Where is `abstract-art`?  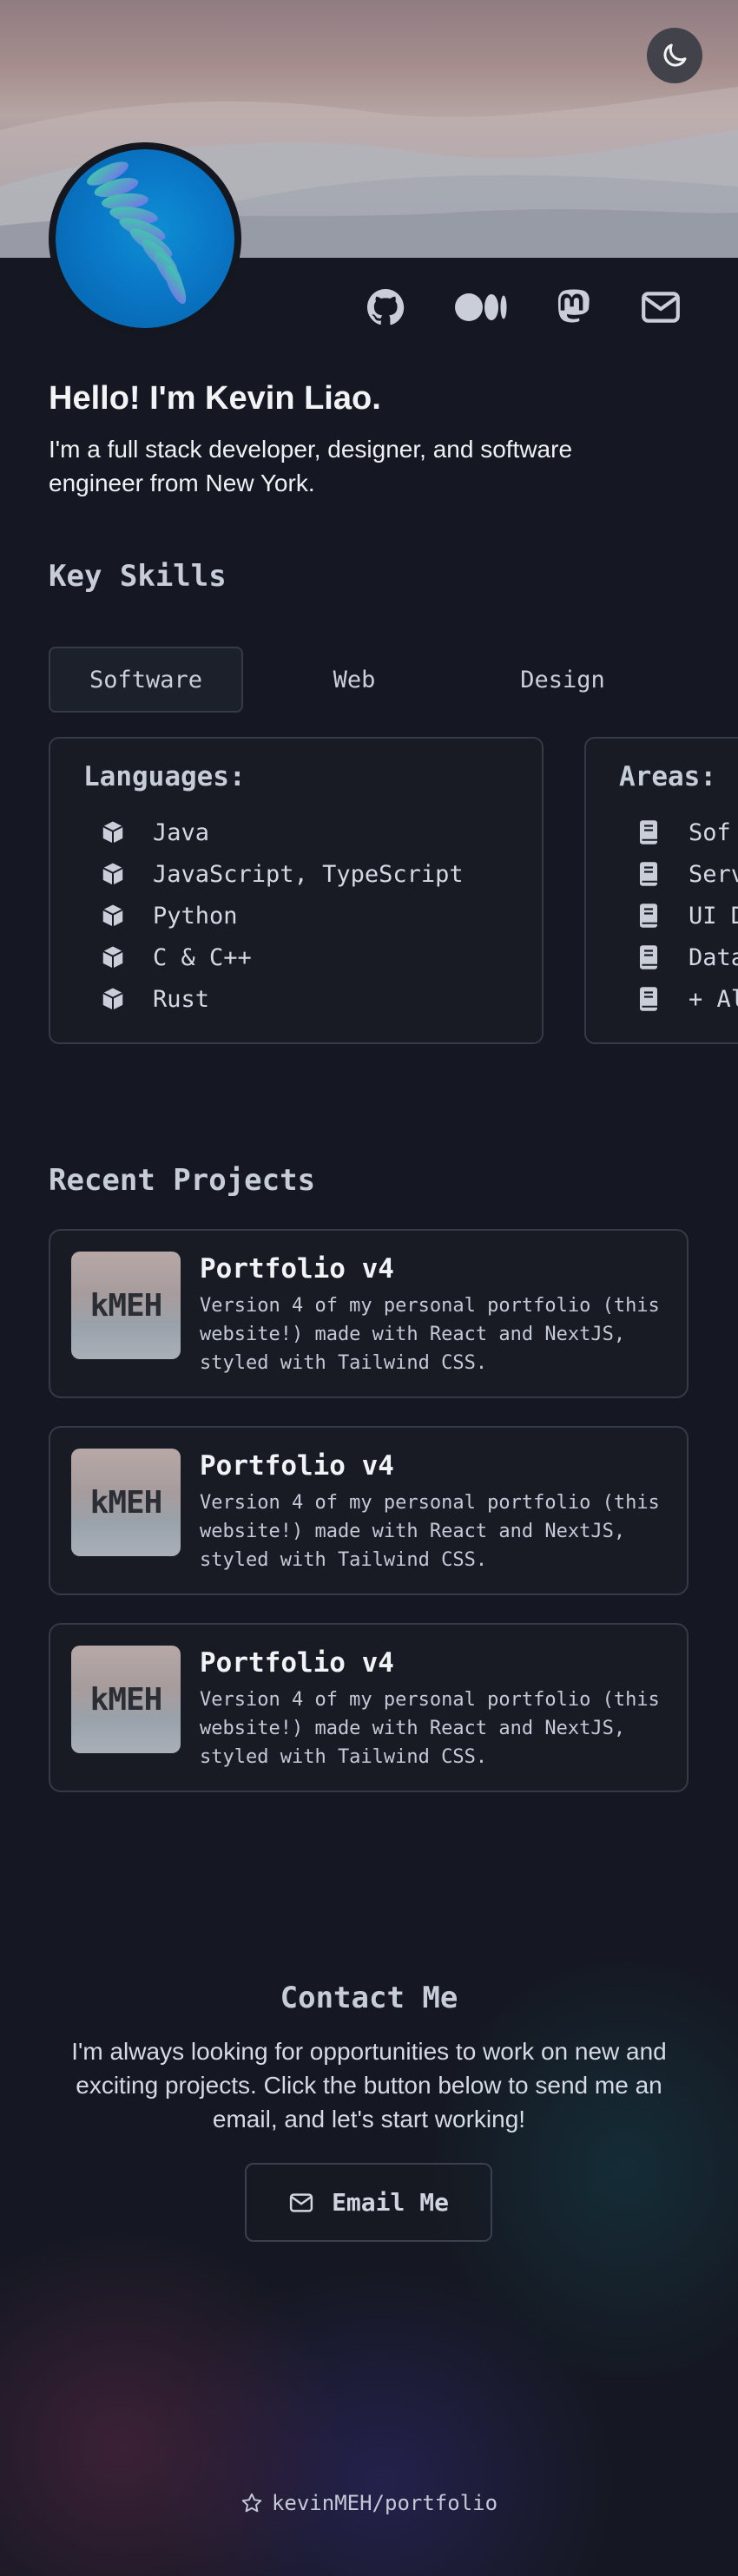 abstract-art is located at coordinates (137, 233).